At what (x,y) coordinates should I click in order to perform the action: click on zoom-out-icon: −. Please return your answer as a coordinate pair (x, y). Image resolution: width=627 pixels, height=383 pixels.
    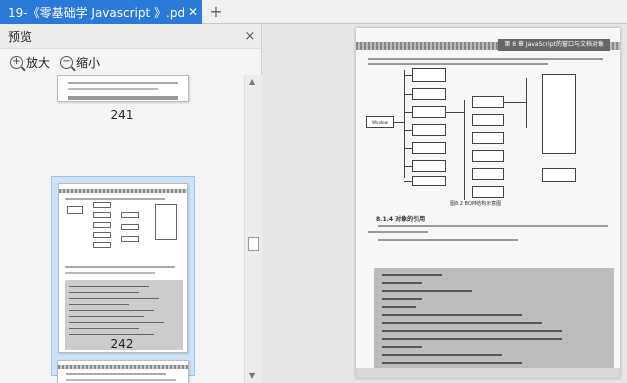
    Looking at the image, I should click on (67, 62).